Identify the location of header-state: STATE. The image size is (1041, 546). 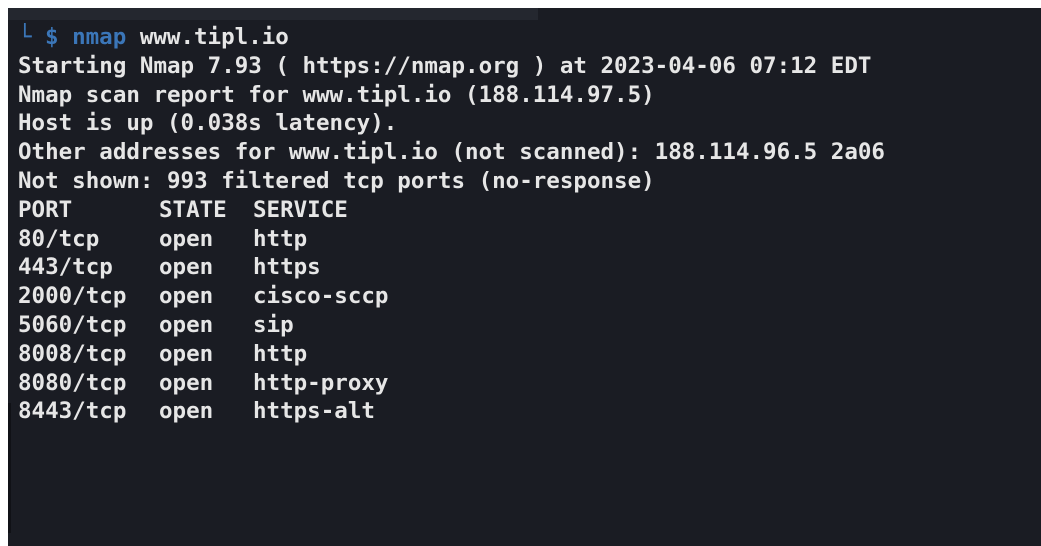
(193, 209).